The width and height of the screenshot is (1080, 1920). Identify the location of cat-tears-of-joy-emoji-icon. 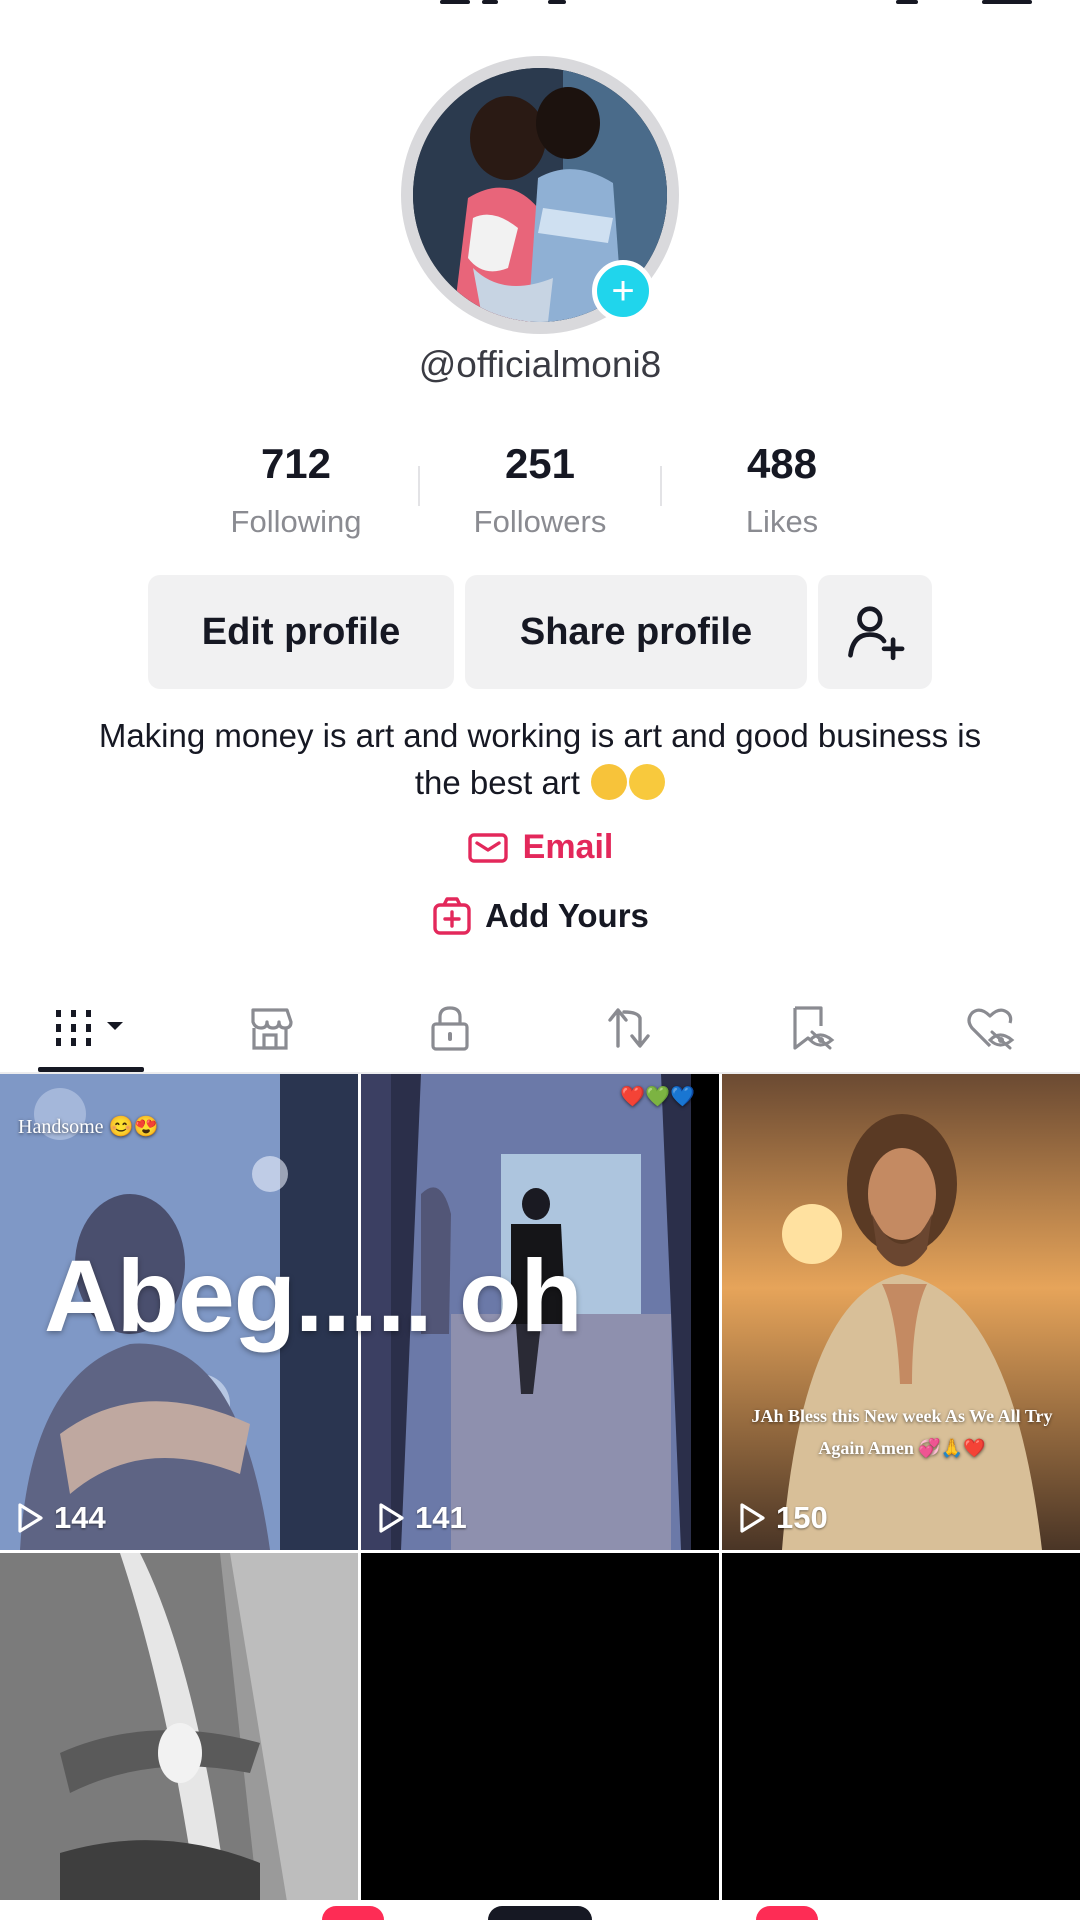
(609, 782).